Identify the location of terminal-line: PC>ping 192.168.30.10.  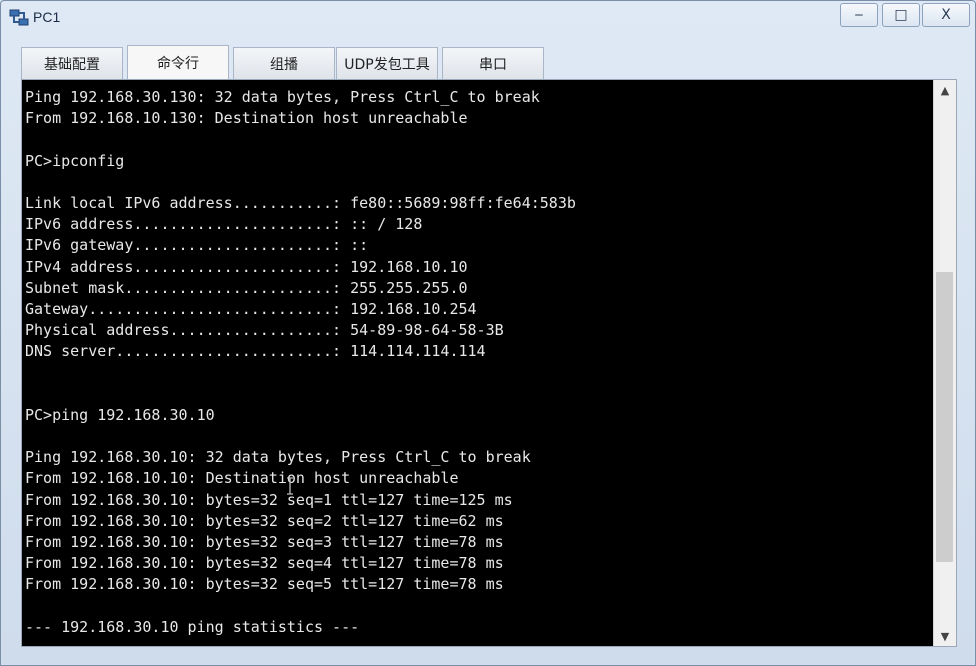
(120, 414).